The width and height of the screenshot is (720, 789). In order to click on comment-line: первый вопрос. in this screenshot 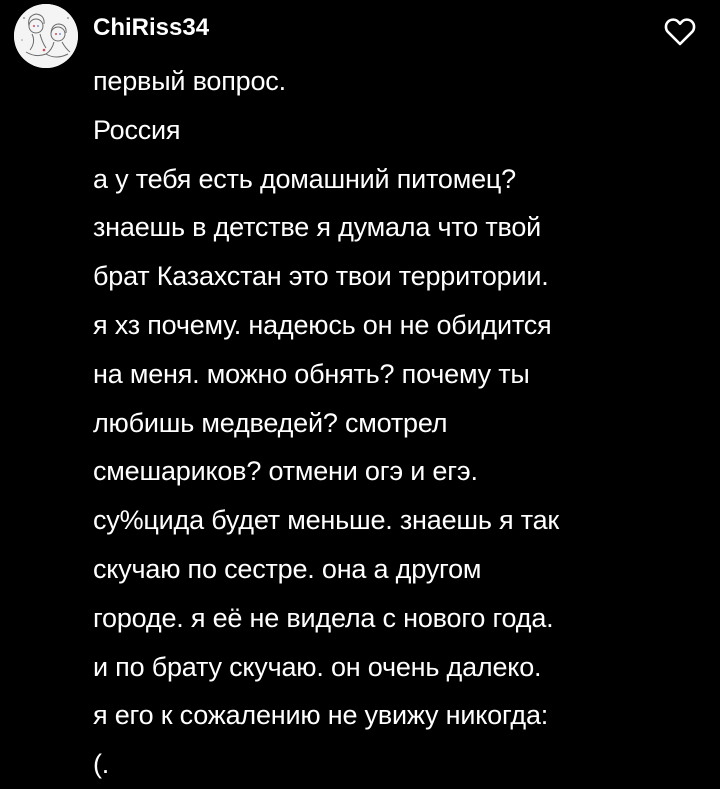, I will do `click(189, 81)`.